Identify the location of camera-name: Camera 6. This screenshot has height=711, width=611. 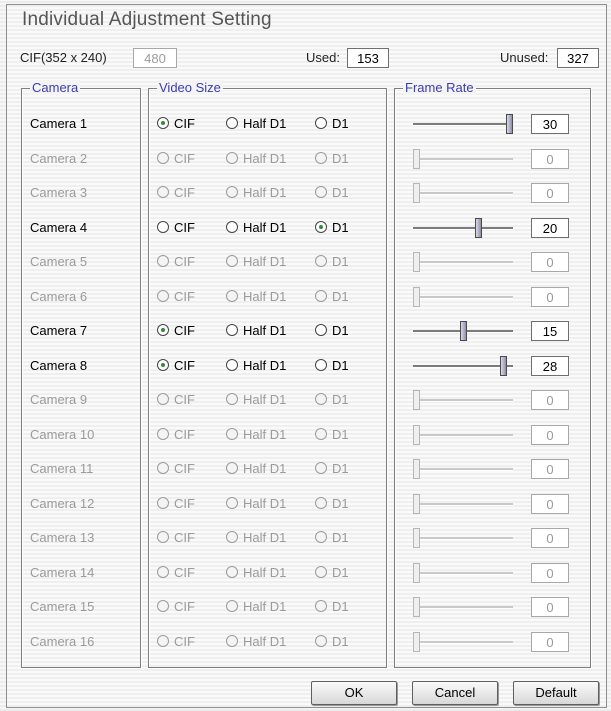
(59, 296).